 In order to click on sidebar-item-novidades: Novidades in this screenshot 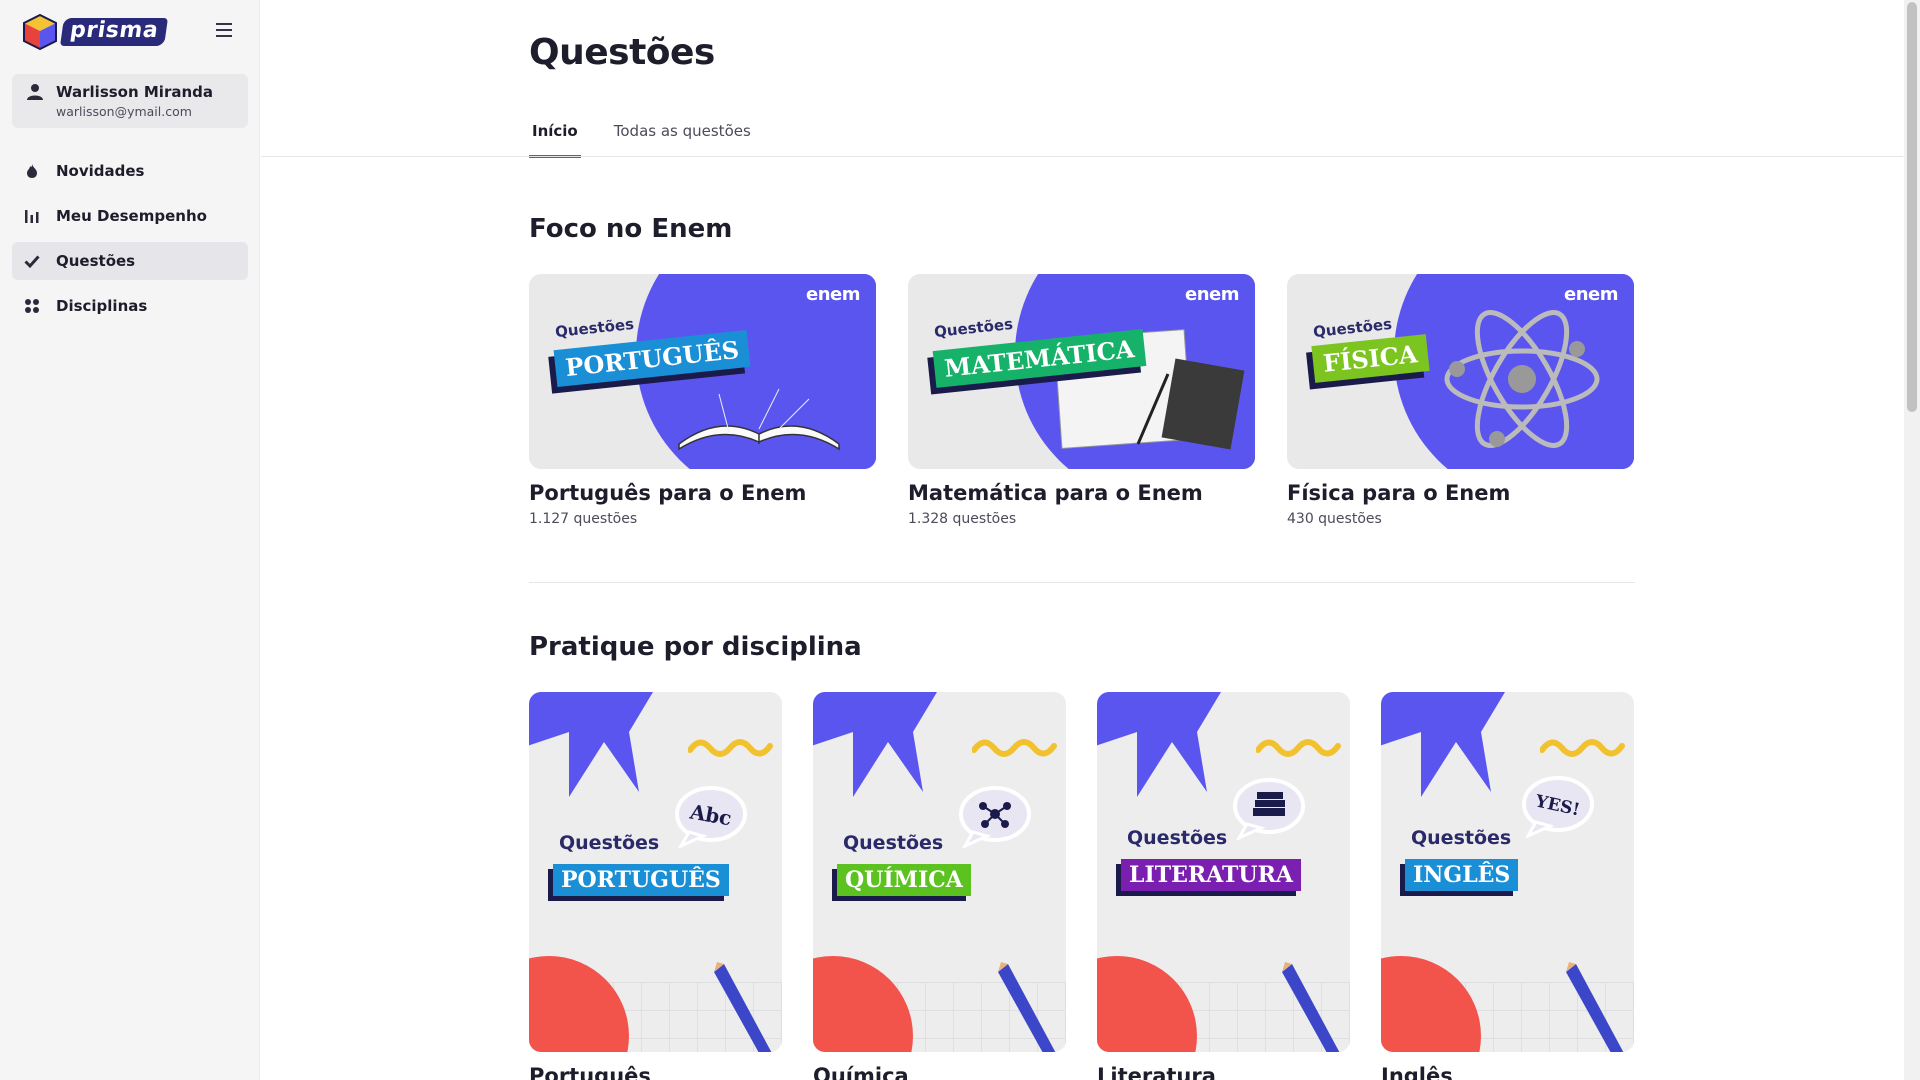, I will do `click(130, 171)`.